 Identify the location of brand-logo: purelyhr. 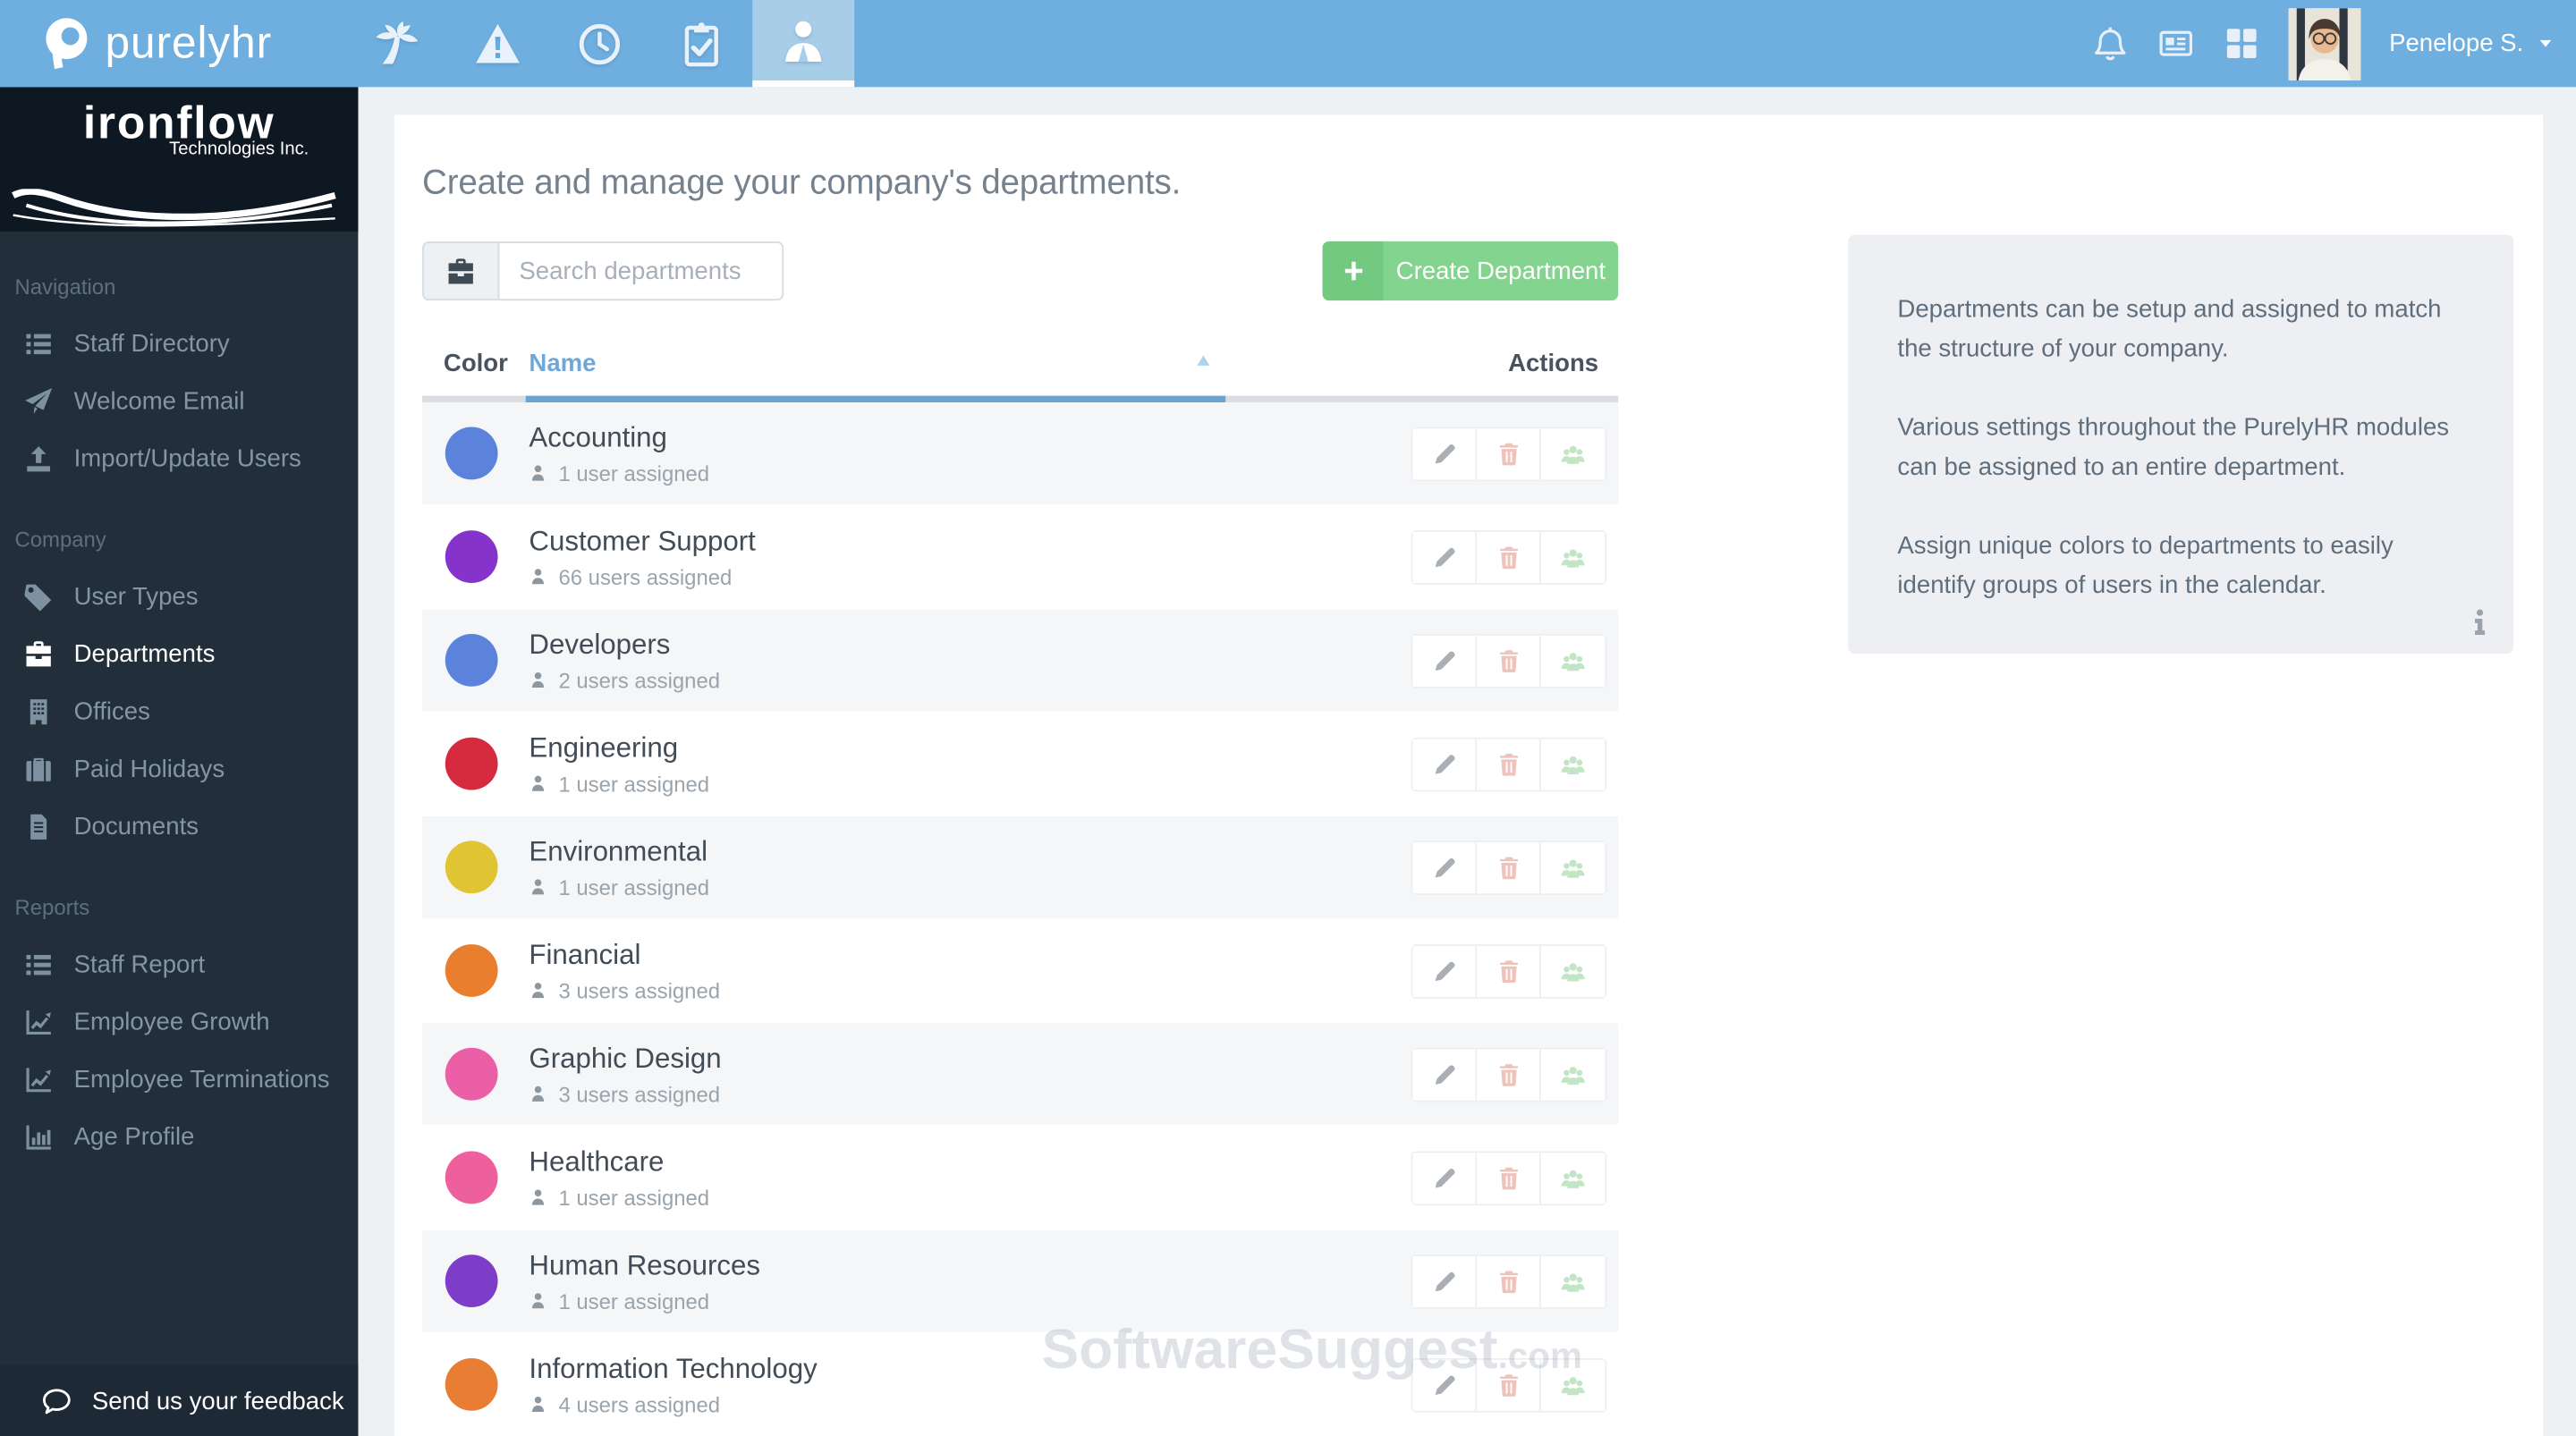
(172, 43).